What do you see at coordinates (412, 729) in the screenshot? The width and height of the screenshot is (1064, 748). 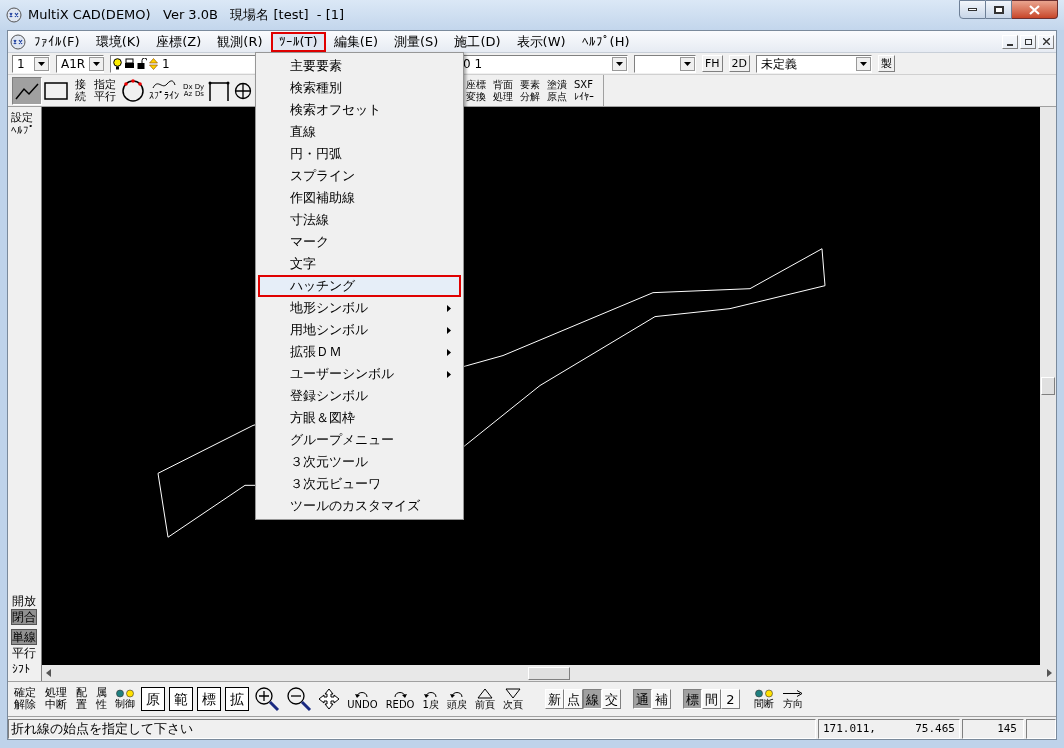 I see `status-message: 折れ線の始点を指定して下さい` at bounding box center [412, 729].